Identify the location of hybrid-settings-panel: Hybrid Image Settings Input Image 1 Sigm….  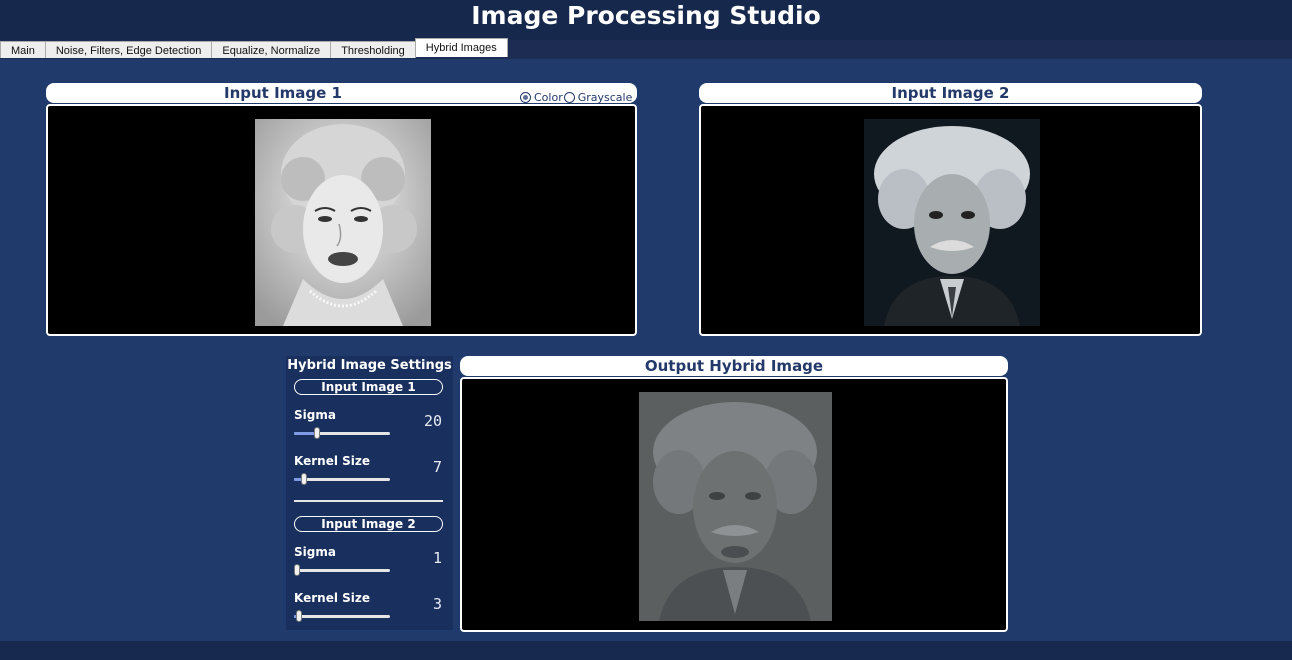
(369, 493).